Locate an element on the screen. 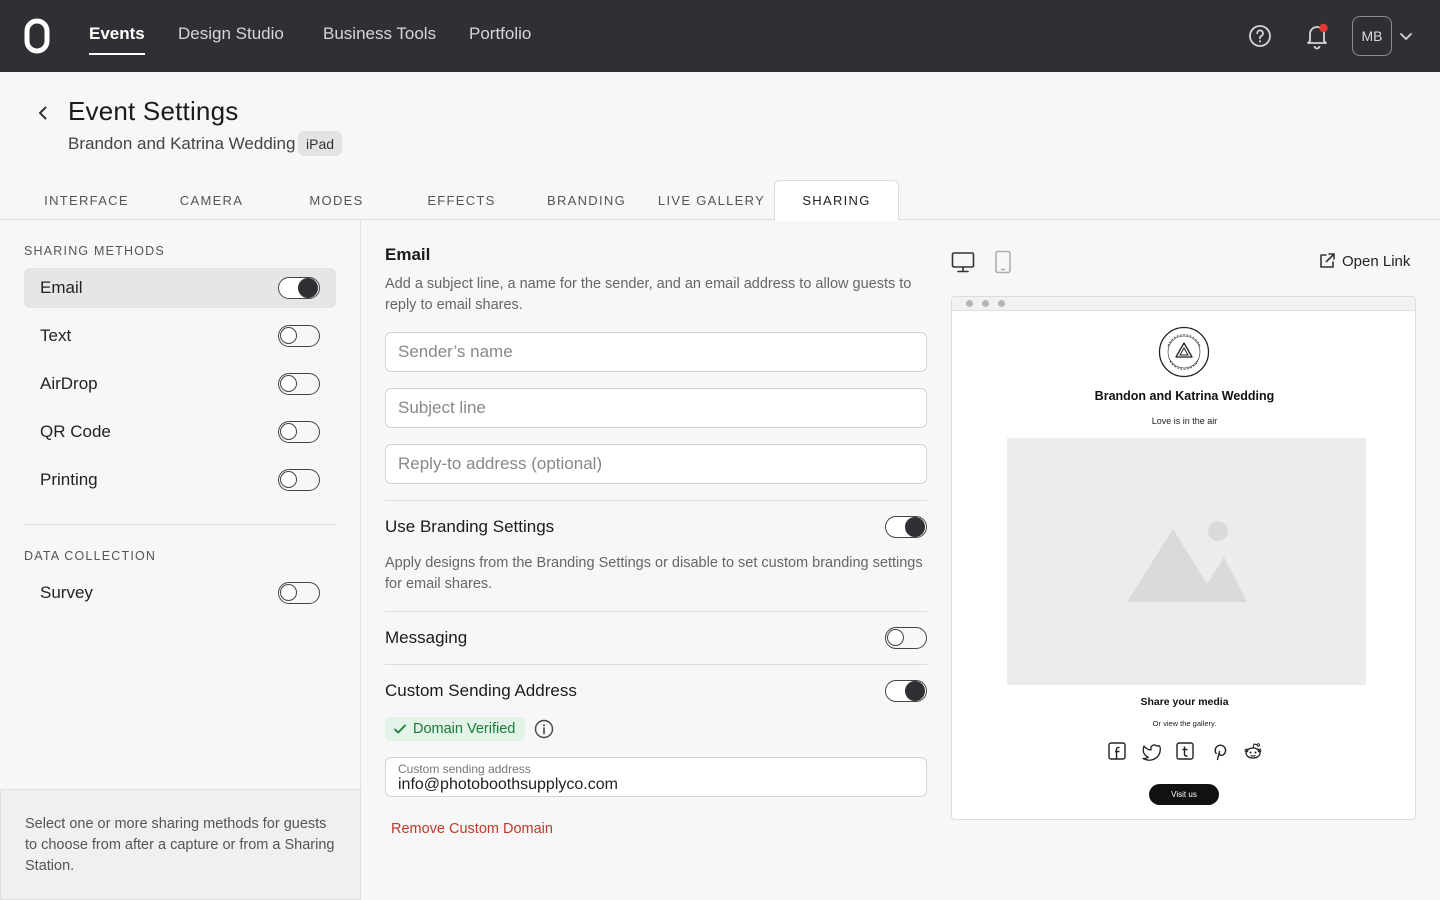 The height and width of the screenshot is (900, 1440). preview-share-title: Share your media is located at coordinates (1184, 702).